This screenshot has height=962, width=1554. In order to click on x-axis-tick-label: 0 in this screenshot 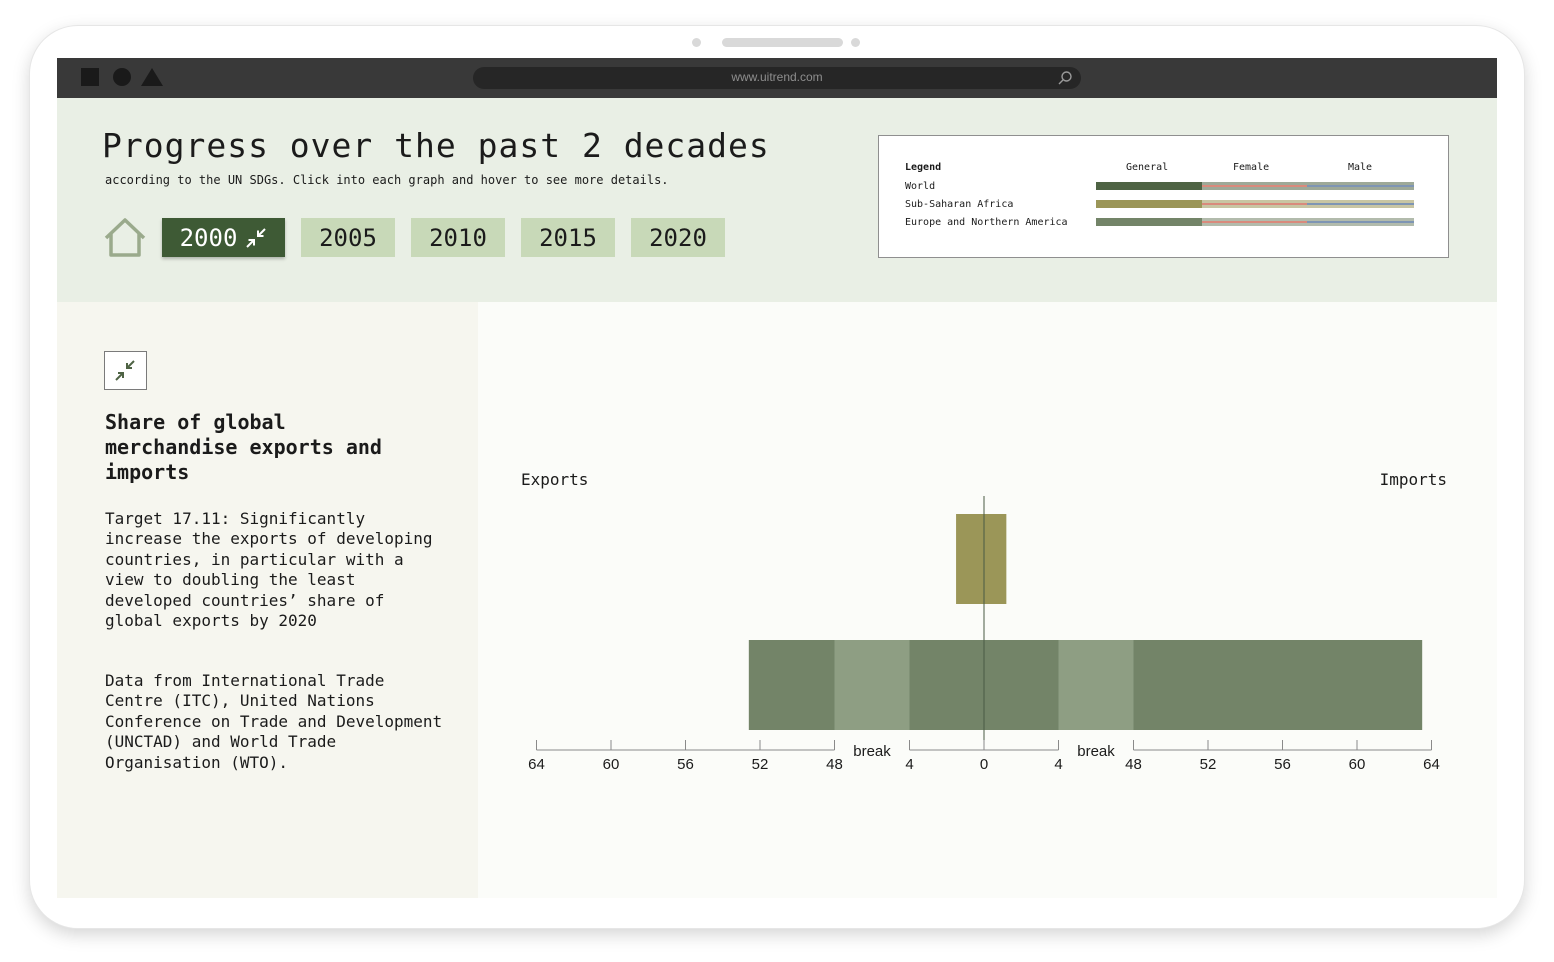, I will do `click(984, 764)`.